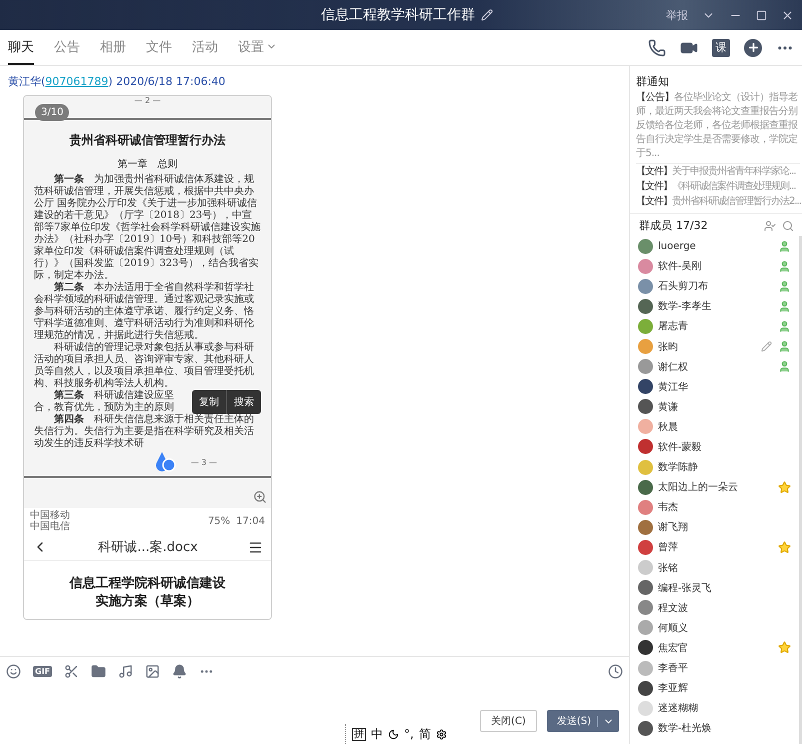 Image resolution: width=802 pixels, height=744 pixels. Describe the element at coordinates (409, 734) in the screenshot. I see `ime-punctuation: °,` at that location.